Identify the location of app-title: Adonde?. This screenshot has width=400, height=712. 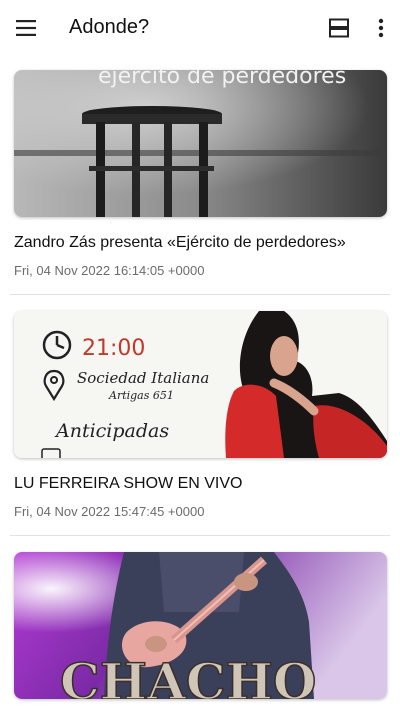
(109, 27).